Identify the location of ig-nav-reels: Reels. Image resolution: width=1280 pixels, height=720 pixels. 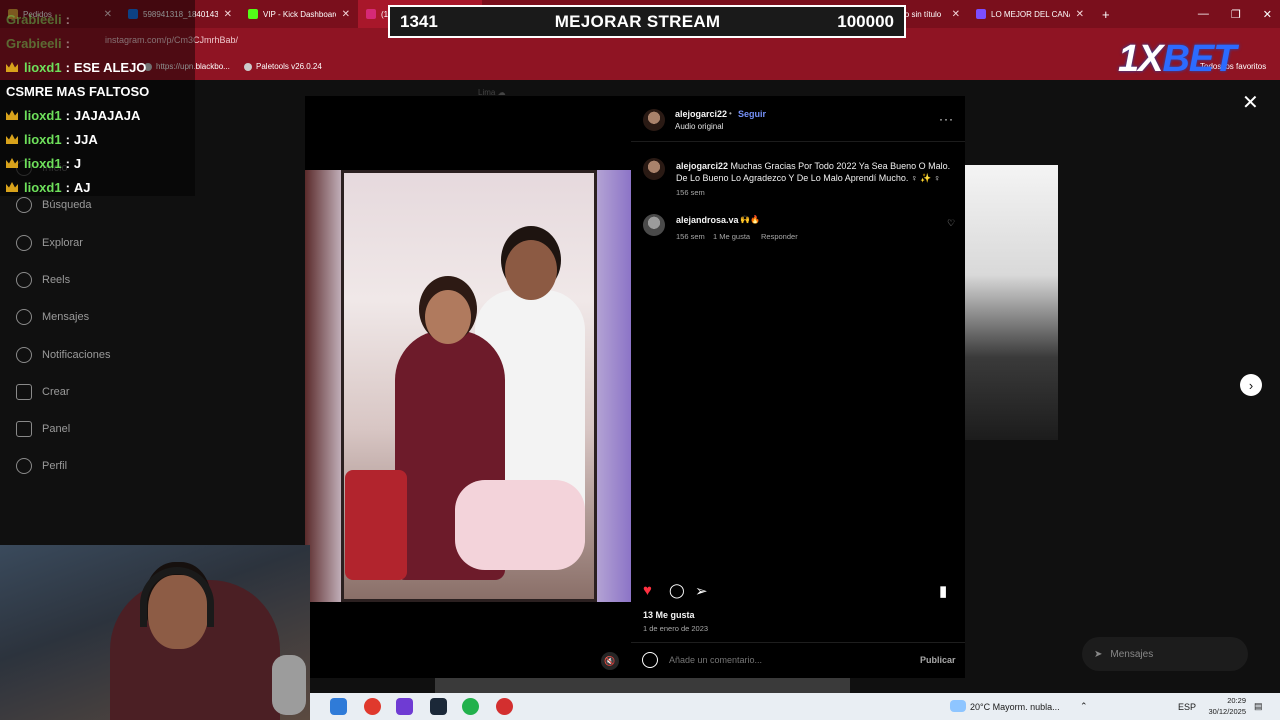
(43, 279).